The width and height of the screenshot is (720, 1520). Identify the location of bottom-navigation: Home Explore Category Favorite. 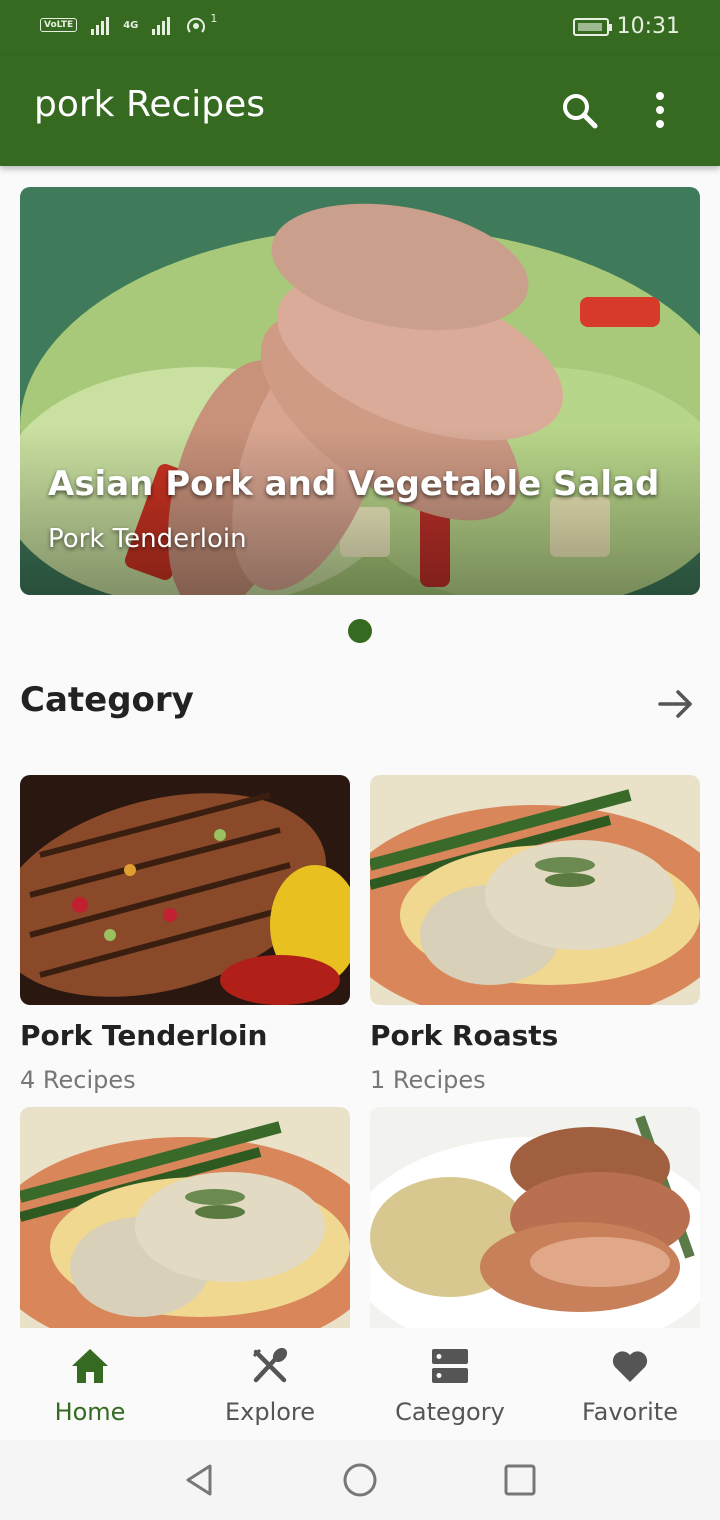
(360, 1384).